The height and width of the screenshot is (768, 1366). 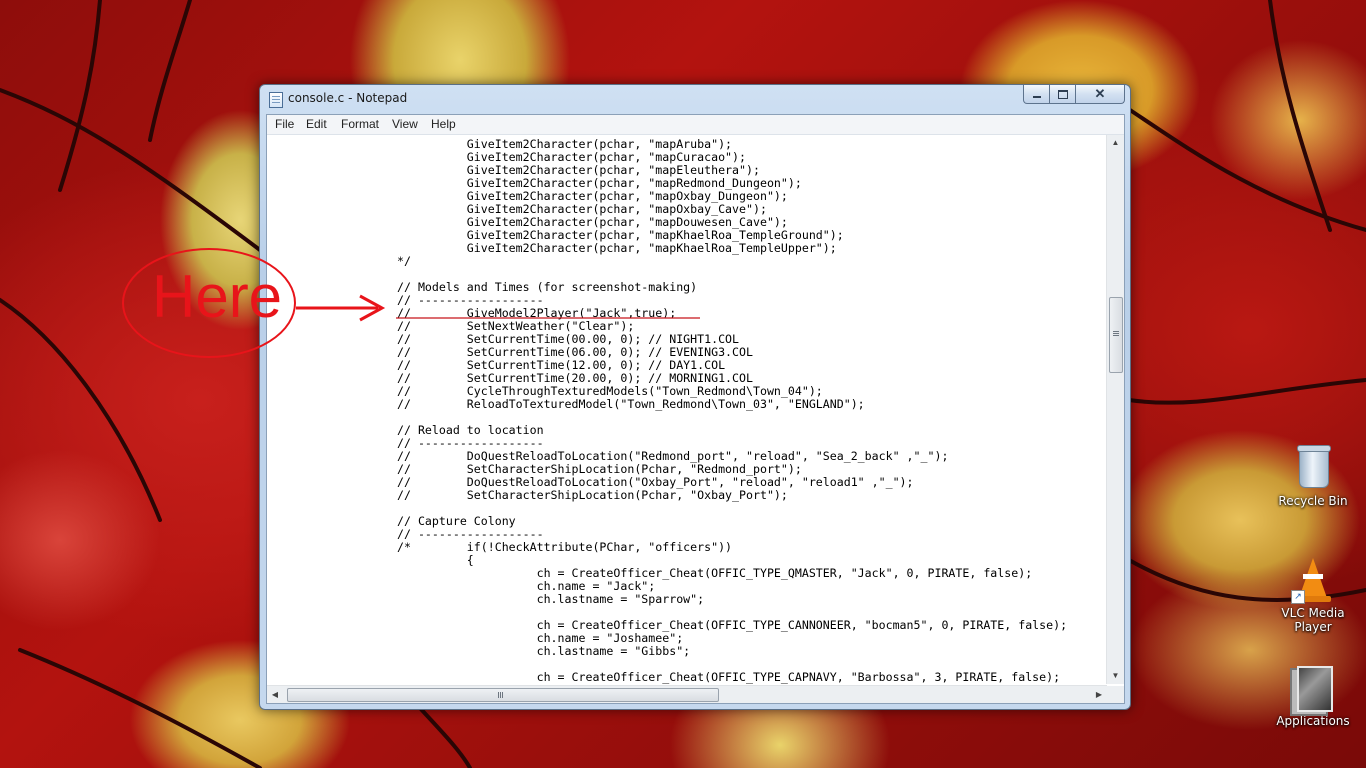 What do you see at coordinates (1116, 335) in the screenshot?
I see `vertical-scroll-thumb` at bounding box center [1116, 335].